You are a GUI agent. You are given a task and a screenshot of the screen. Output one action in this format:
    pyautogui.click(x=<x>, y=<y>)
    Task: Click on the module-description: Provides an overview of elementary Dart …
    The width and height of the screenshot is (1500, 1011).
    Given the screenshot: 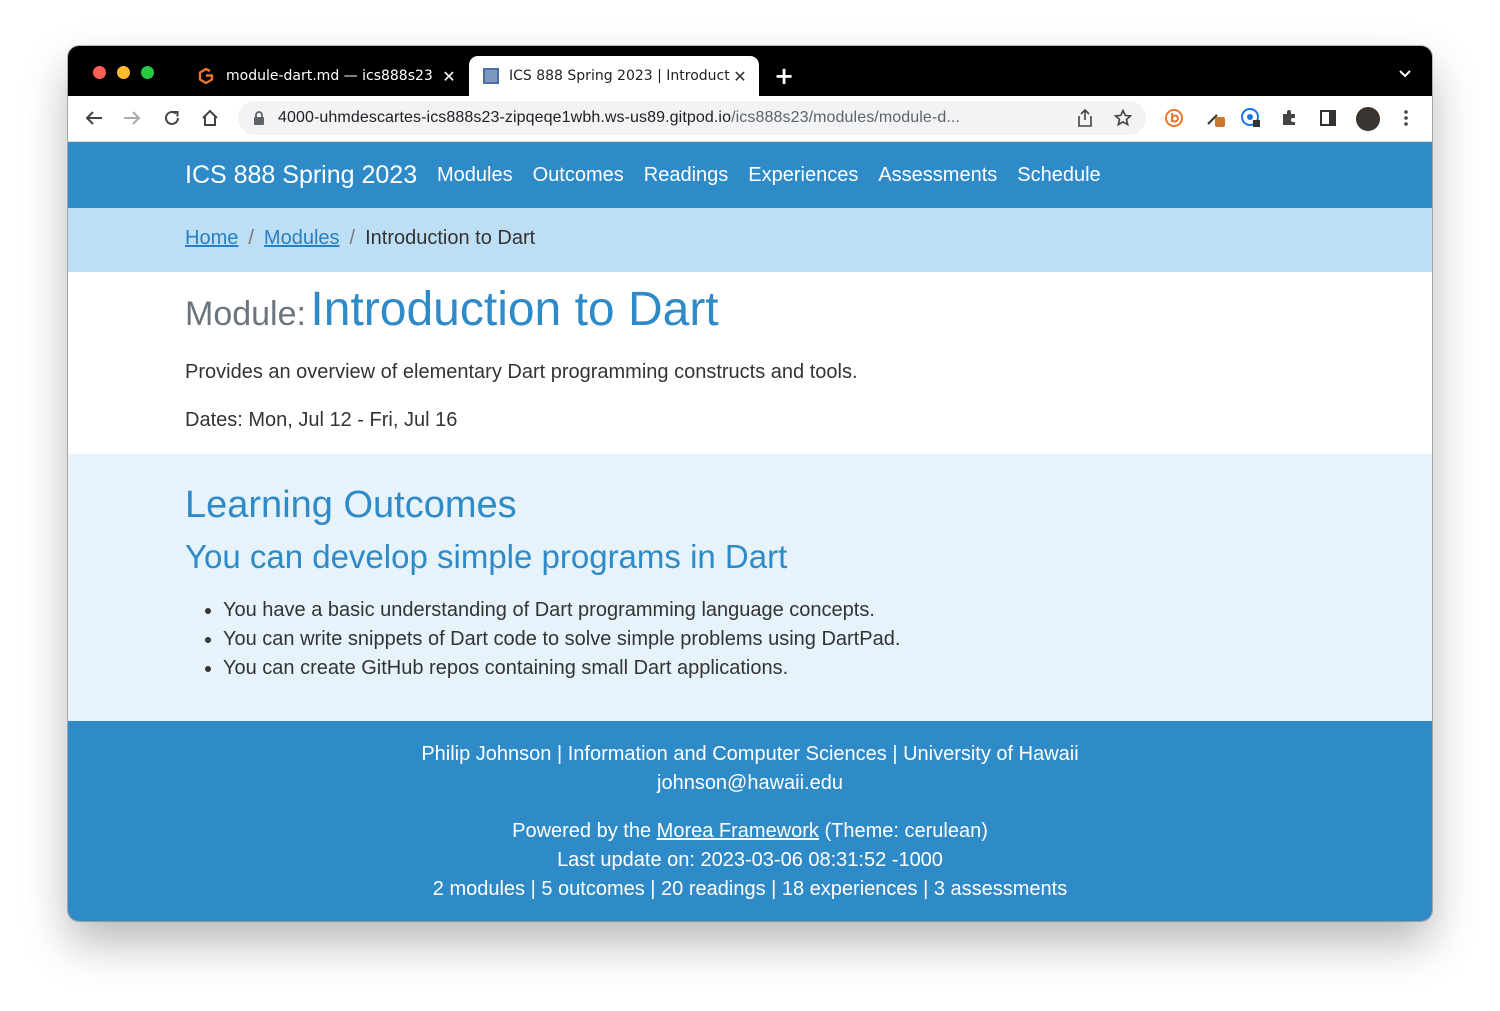 What is the action you would take?
    pyautogui.click(x=521, y=372)
    